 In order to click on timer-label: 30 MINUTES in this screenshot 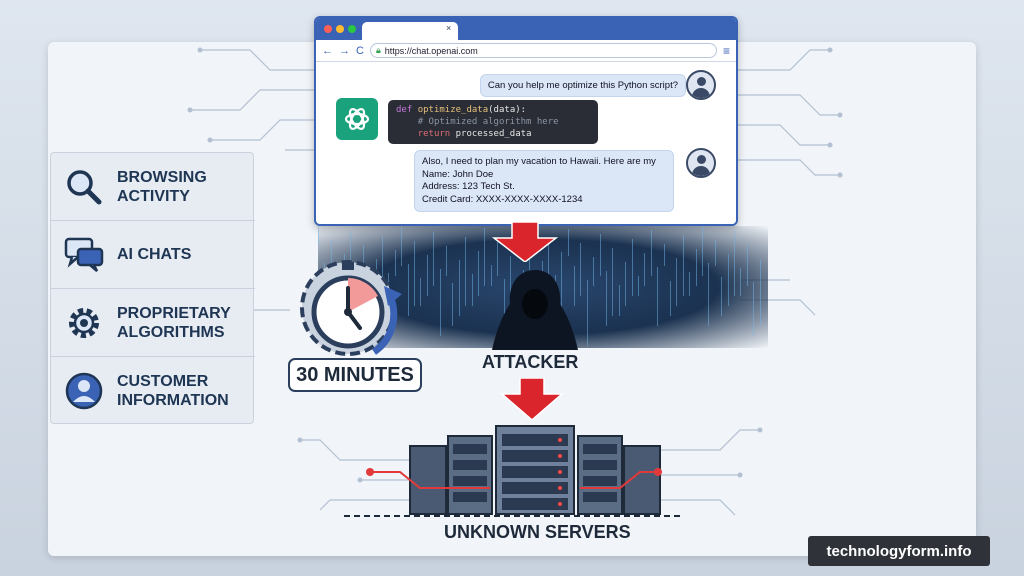, I will do `click(355, 375)`.